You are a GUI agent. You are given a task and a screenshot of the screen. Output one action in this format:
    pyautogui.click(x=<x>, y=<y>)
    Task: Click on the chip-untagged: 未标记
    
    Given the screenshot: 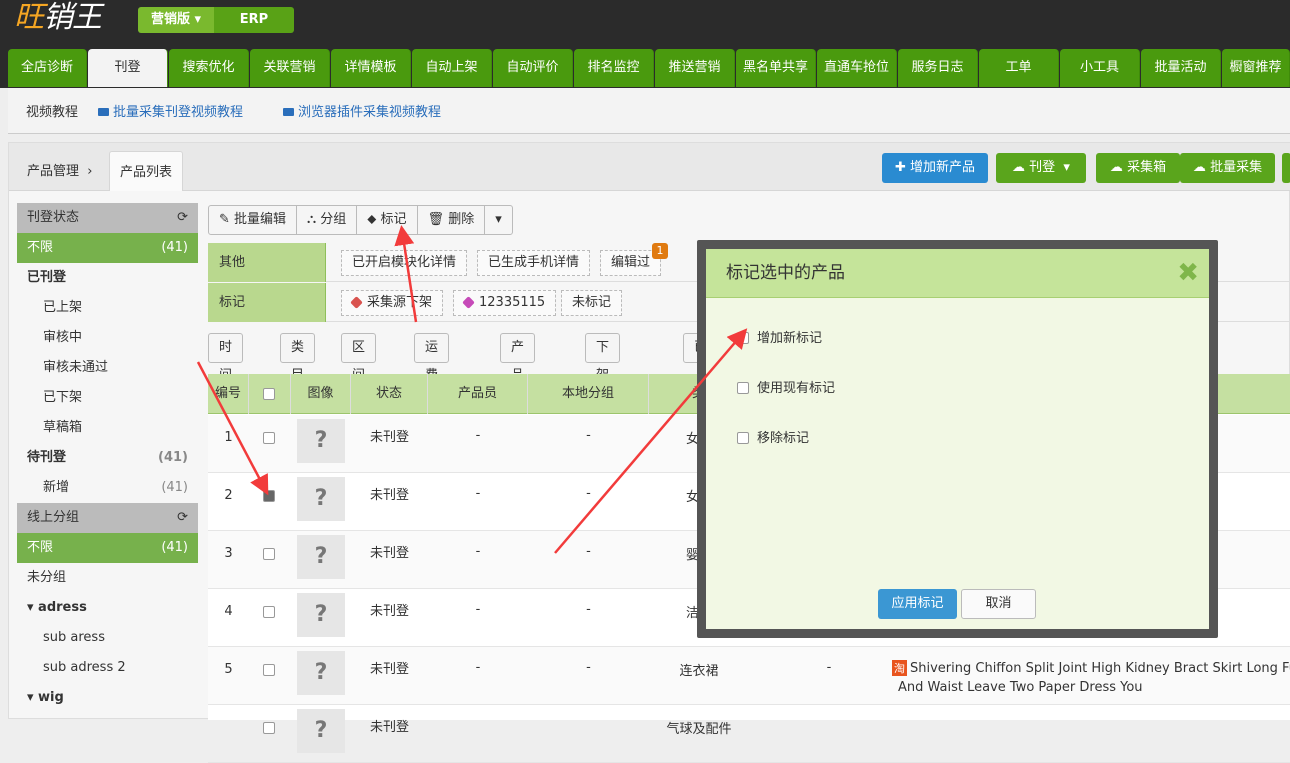 What is the action you would take?
    pyautogui.click(x=592, y=303)
    